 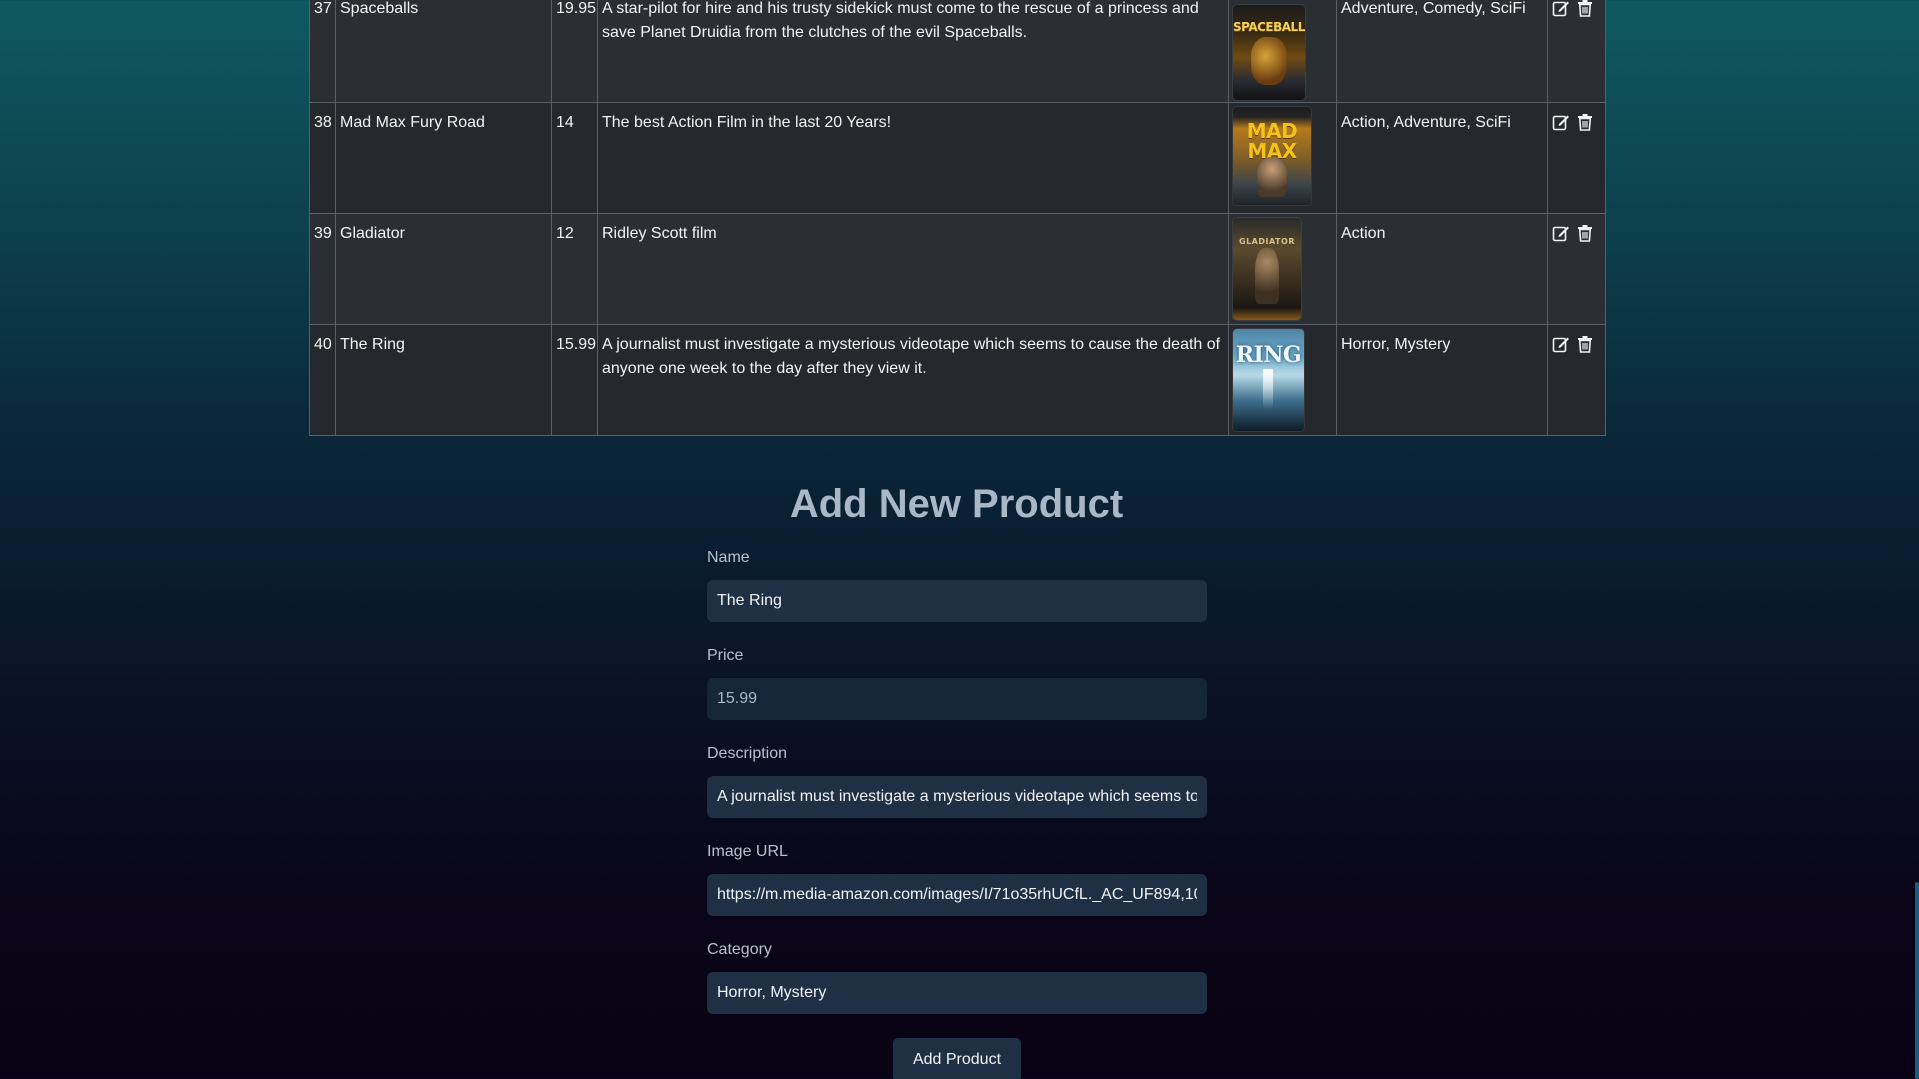 I want to click on product-name: Spaceballs, so click(x=443, y=51).